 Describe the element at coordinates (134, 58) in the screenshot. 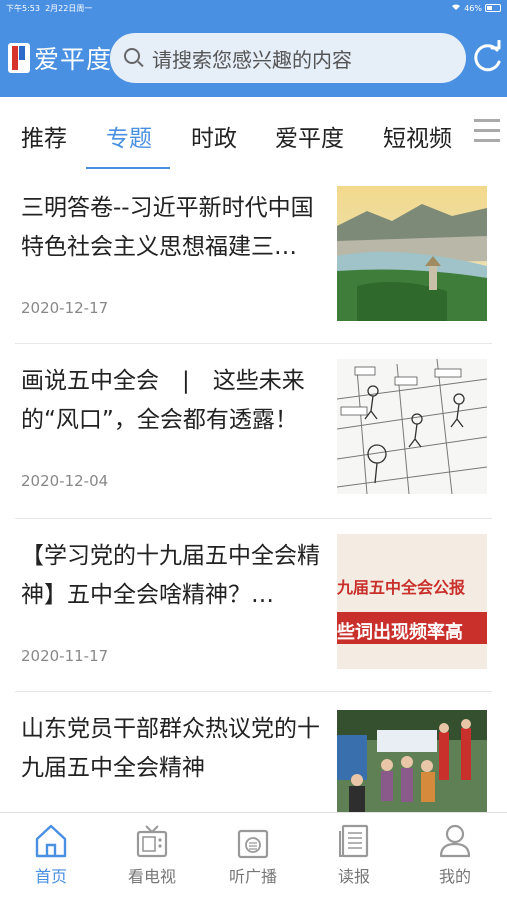

I see `search-icon` at that location.